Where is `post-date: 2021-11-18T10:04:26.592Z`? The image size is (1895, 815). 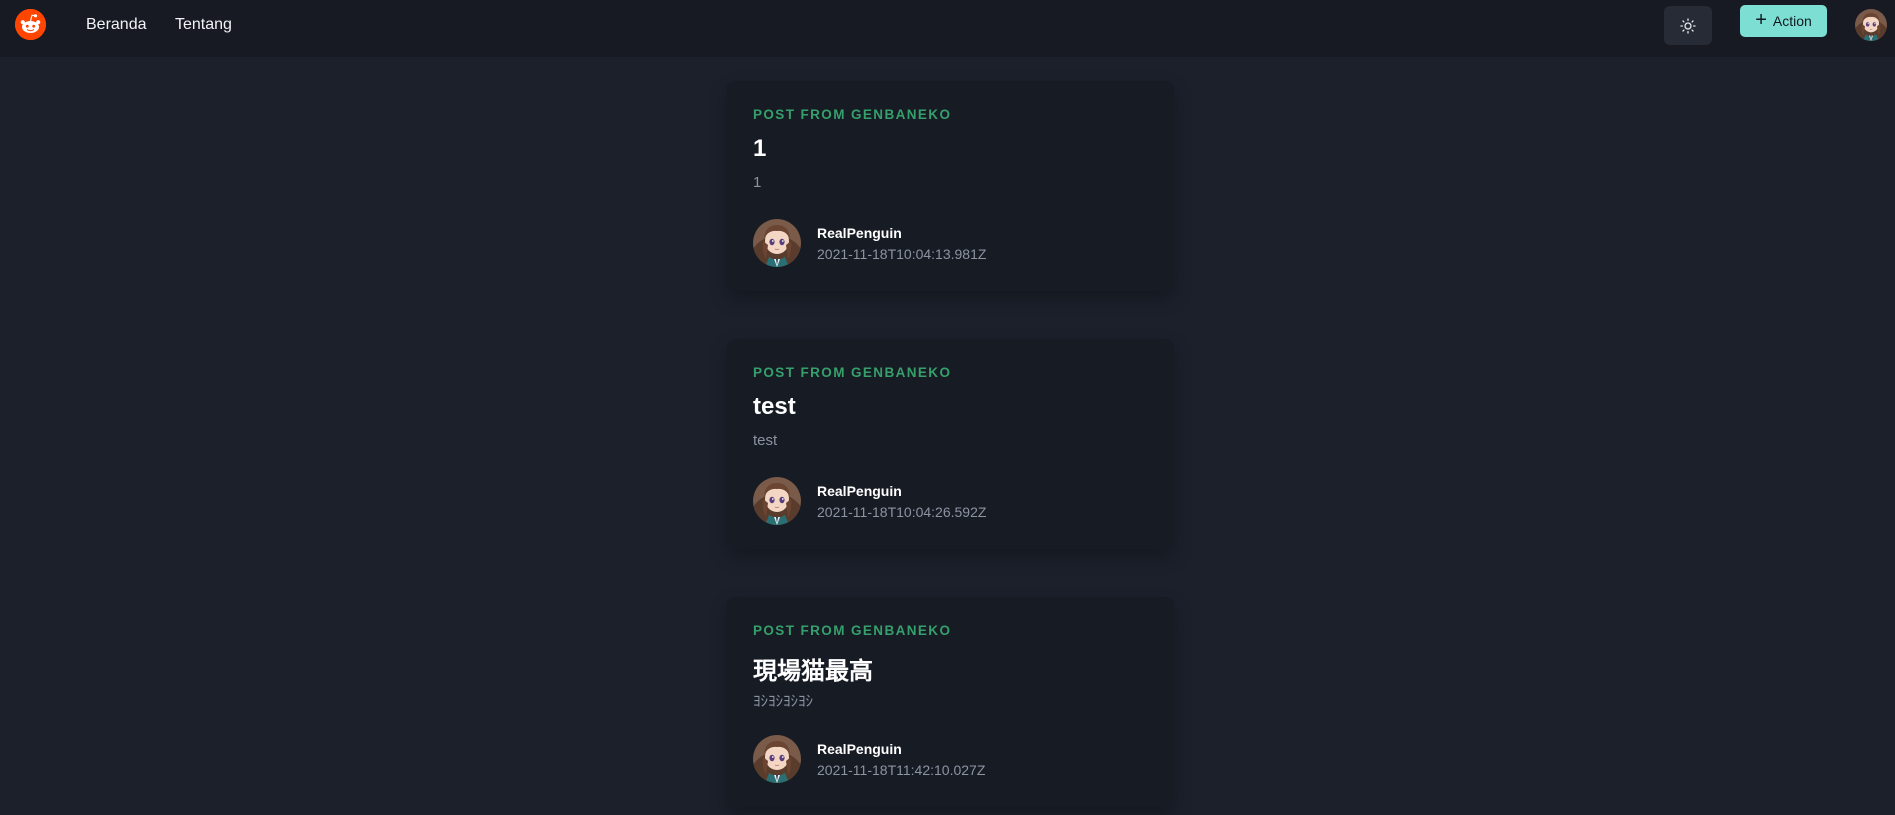 post-date: 2021-11-18T10:04:26.592Z is located at coordinates (902, 512).